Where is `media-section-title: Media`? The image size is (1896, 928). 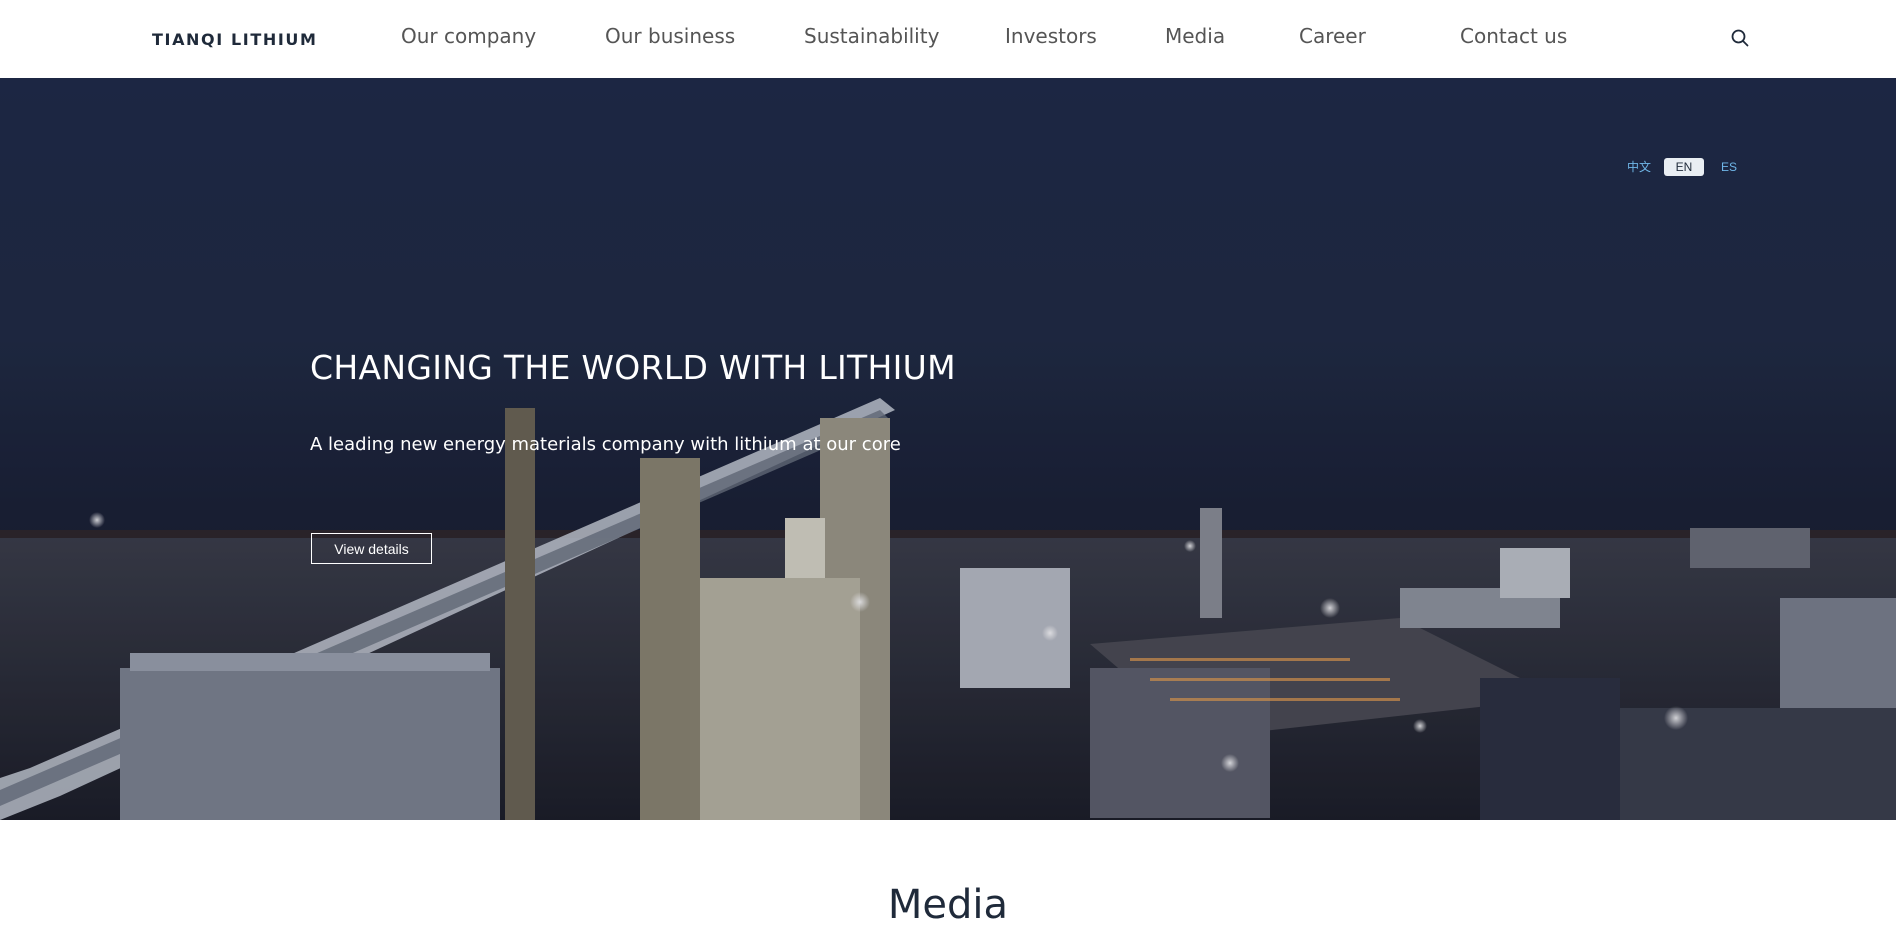 media-section-title: Media is located at coordinates (948, 905).